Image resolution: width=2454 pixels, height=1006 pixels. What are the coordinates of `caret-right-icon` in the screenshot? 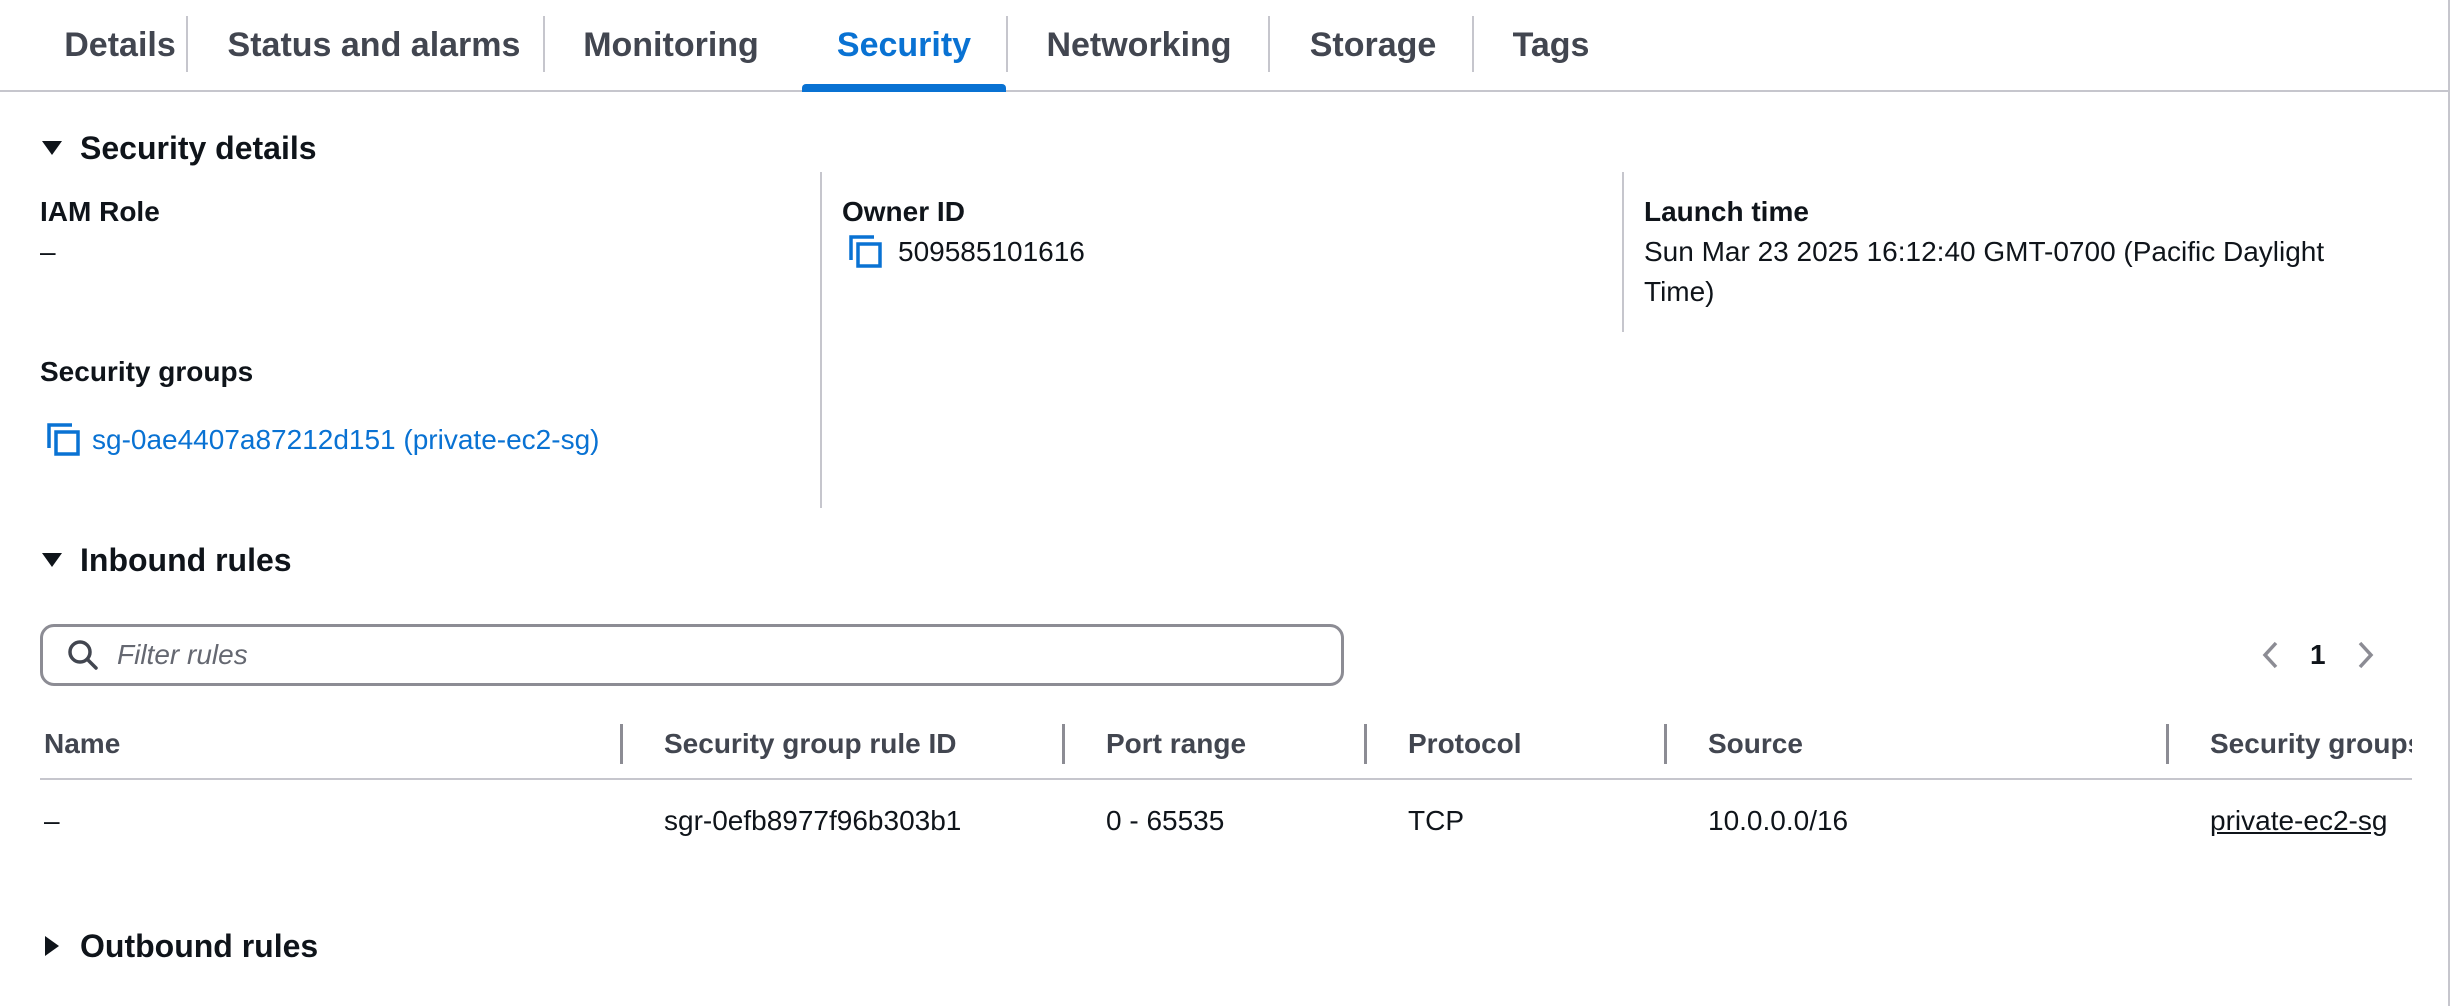 It's located at (52, 946).